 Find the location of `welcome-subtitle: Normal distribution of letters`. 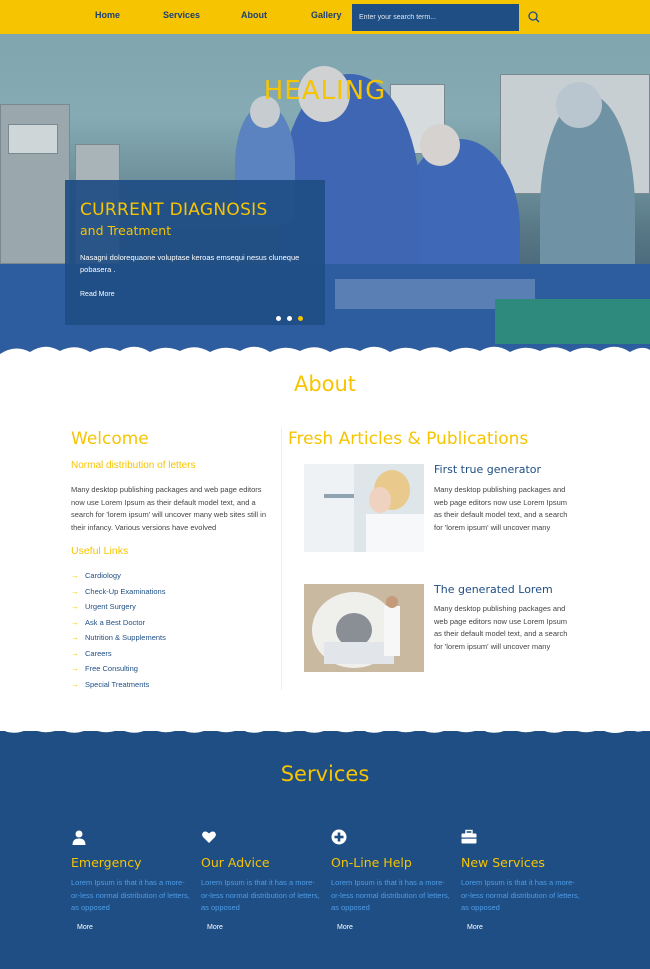

welcome-subtitle: Normal distribution of letters is located at coordinates (133, 465).